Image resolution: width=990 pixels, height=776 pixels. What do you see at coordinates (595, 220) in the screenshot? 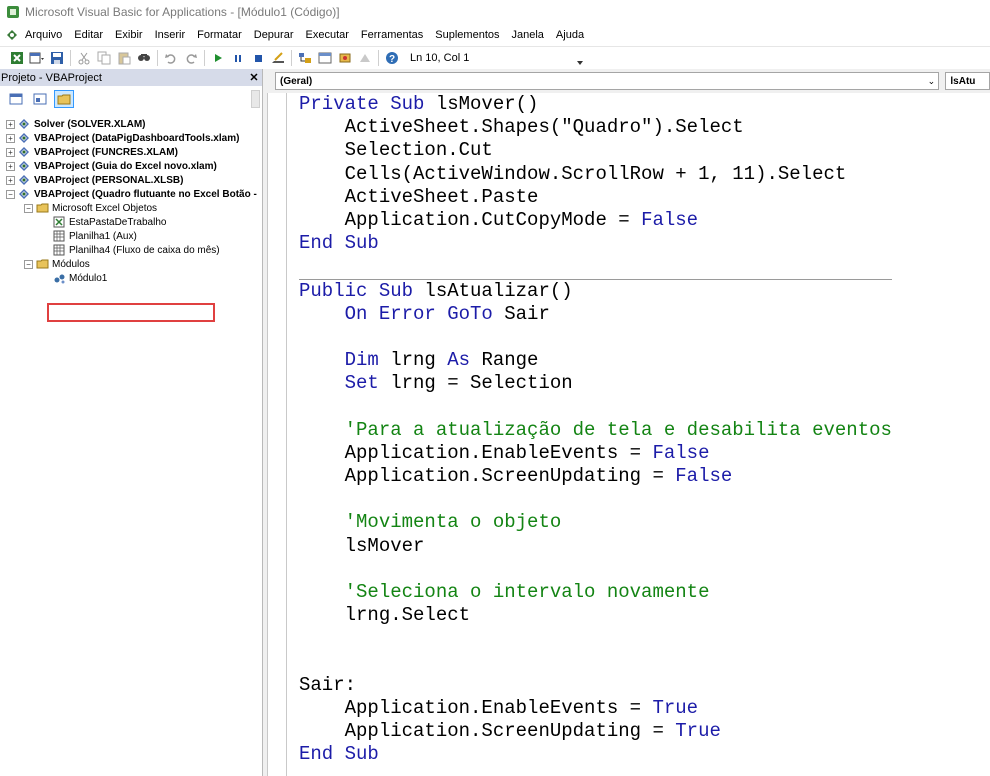
I see `code-line: Application.CutCopyMode = False` at bounding box center [595, 220].